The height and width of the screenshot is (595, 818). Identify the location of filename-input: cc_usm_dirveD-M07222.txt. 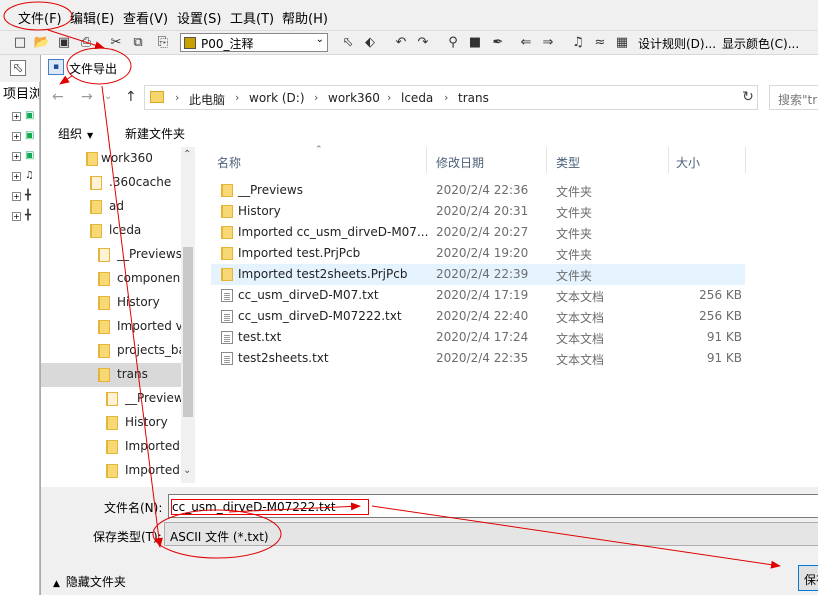
(493, 506).